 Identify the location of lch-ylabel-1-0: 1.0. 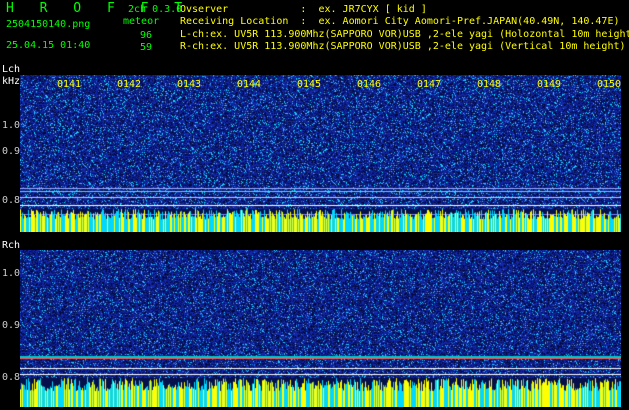
(11, 125).